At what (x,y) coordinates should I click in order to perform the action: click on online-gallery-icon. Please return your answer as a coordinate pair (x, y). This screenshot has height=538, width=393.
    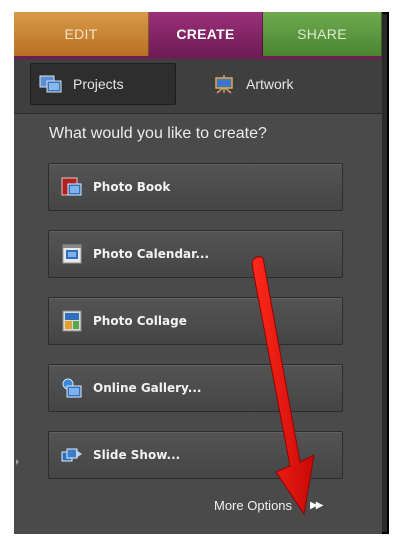
    Looking at the image, I should click on (72, 388).